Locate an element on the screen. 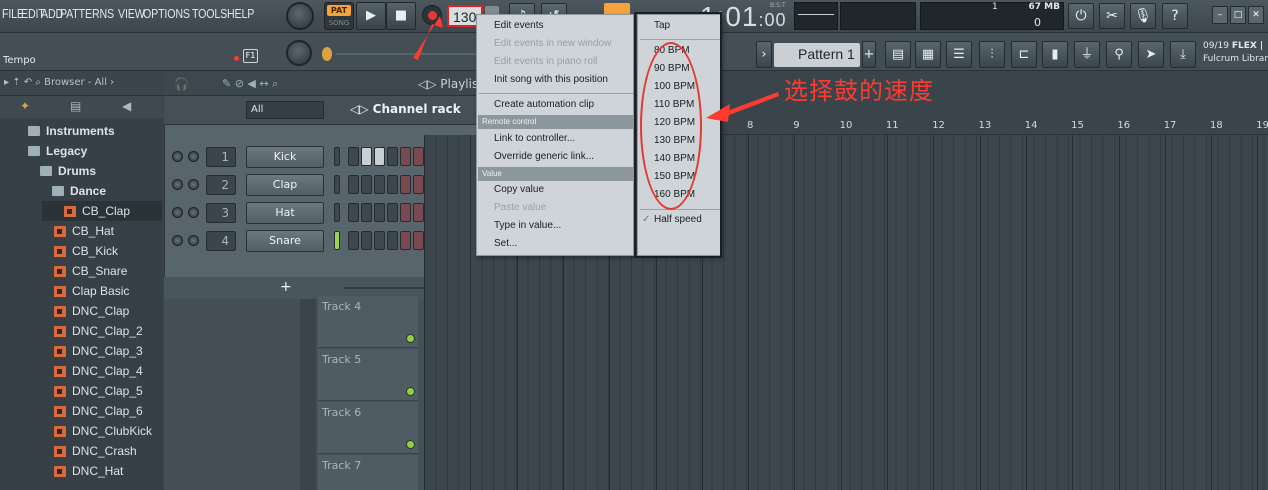 The width and height of the screenshot is (1268, 490). annotation-arrows is located at coordinates (596, 69).